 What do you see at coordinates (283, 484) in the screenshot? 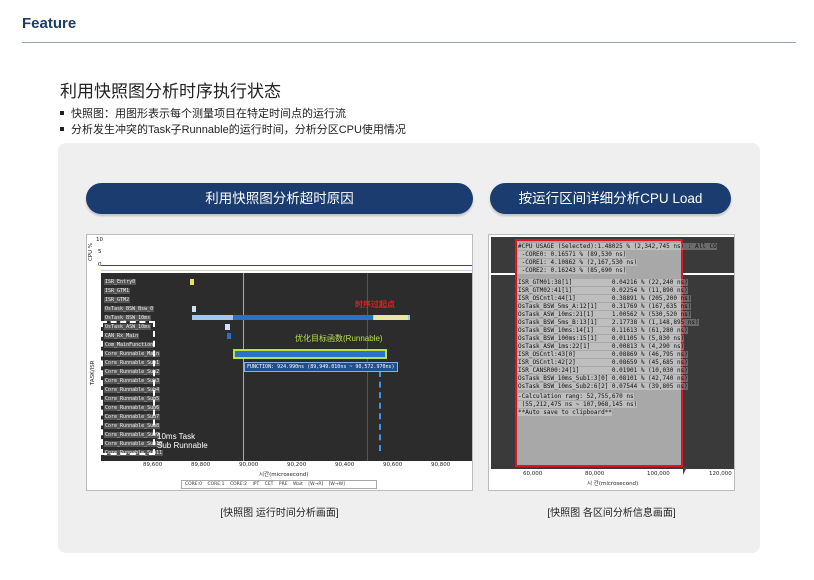
I see `legend-item: PRE` at bounding box center [283, 484].